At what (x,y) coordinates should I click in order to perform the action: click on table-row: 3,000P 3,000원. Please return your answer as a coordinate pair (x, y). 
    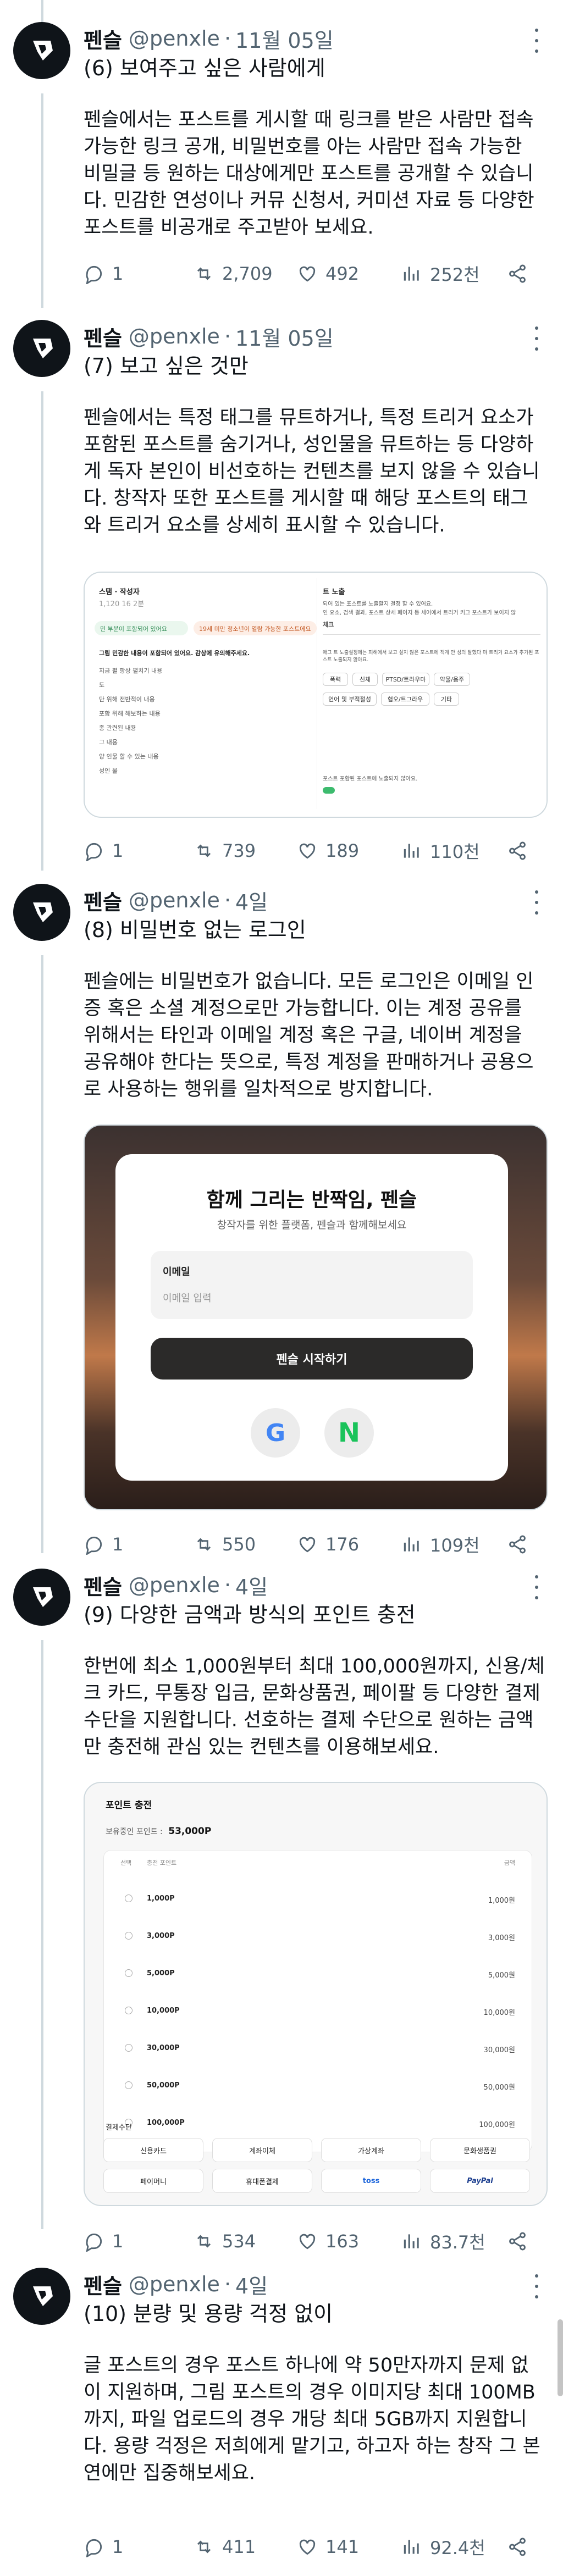
    Looking at the image, I should click on (318, 1936).